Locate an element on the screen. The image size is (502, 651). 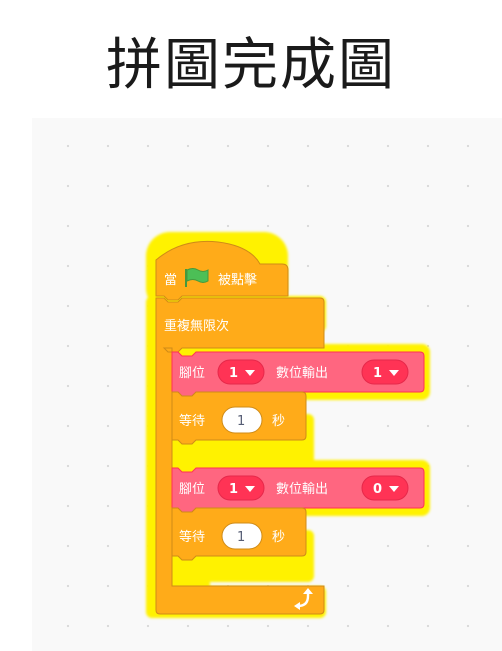
hat-suffix: 被點擊 is located at coordinates (237, 280).